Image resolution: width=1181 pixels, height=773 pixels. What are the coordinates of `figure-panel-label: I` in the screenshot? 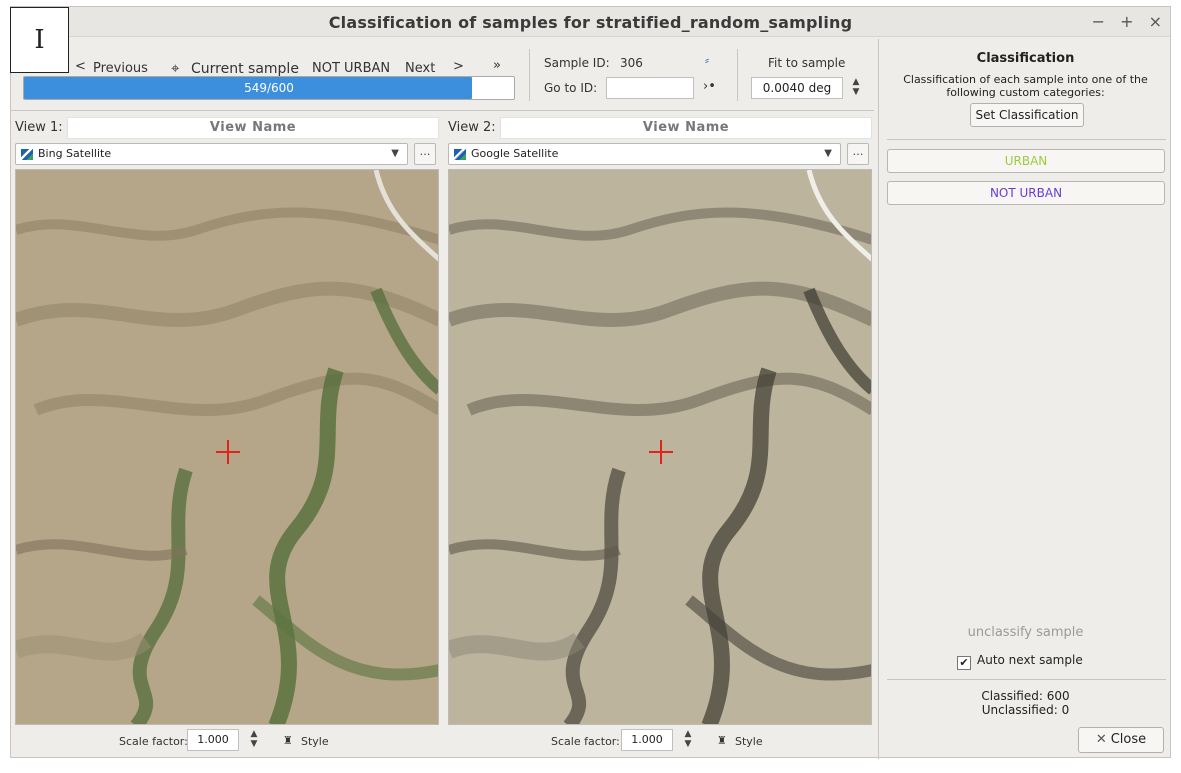 It's located at (39, 40).